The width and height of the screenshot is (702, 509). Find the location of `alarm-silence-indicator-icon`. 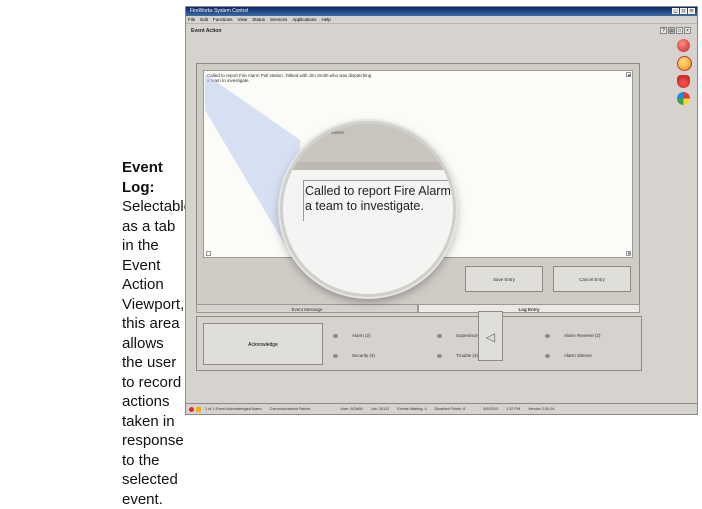

alarm-silence-indicator-icon is located at coordinates (547, 355).